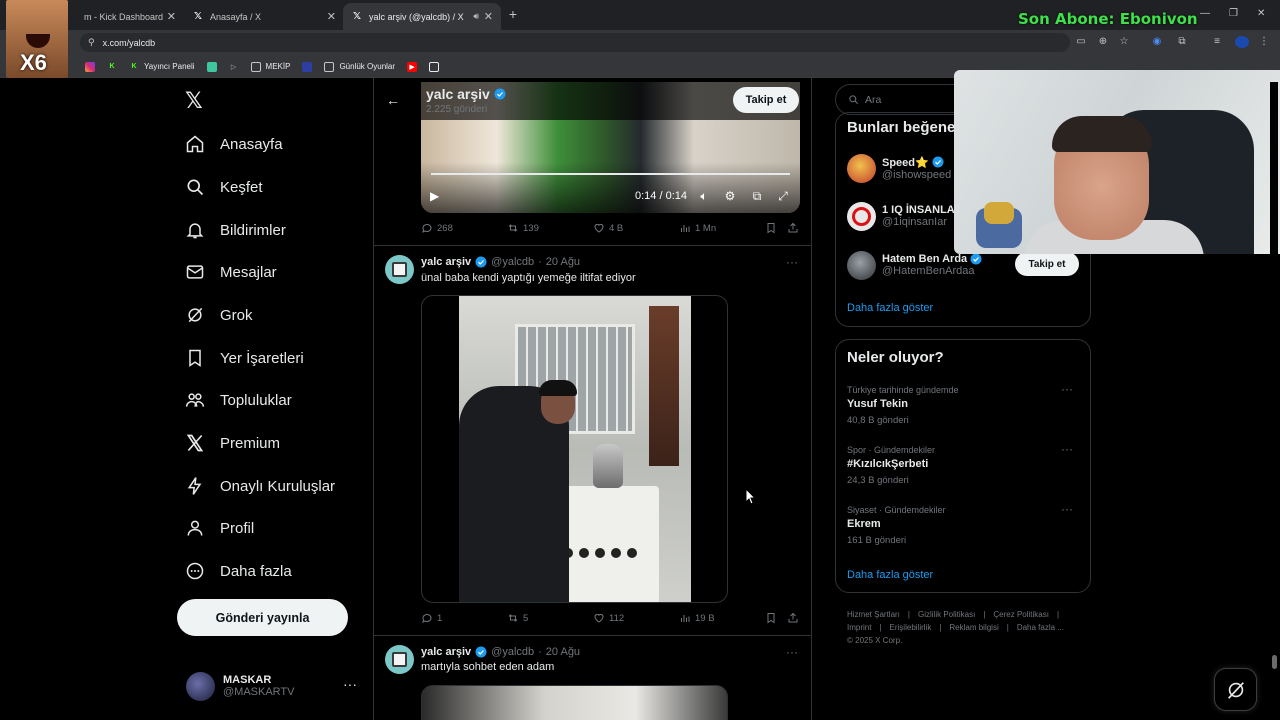  What do you see at coordinates (196, 101) in the screenshot?
I see `x-logo-icon: 𝕏` at bounding box center [196, 101].